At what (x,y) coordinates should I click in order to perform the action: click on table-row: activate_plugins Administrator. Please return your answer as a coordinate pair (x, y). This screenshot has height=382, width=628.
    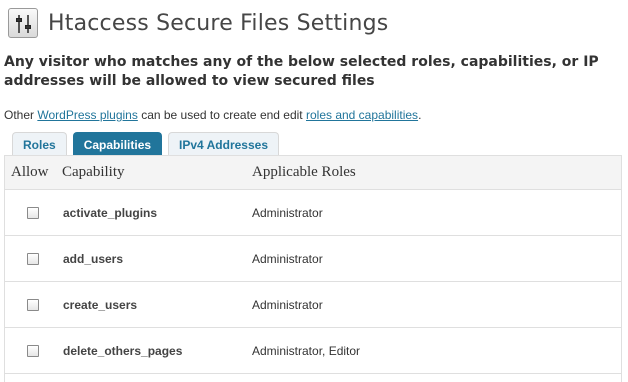
    Looking at the image, I should click on (313, 213).